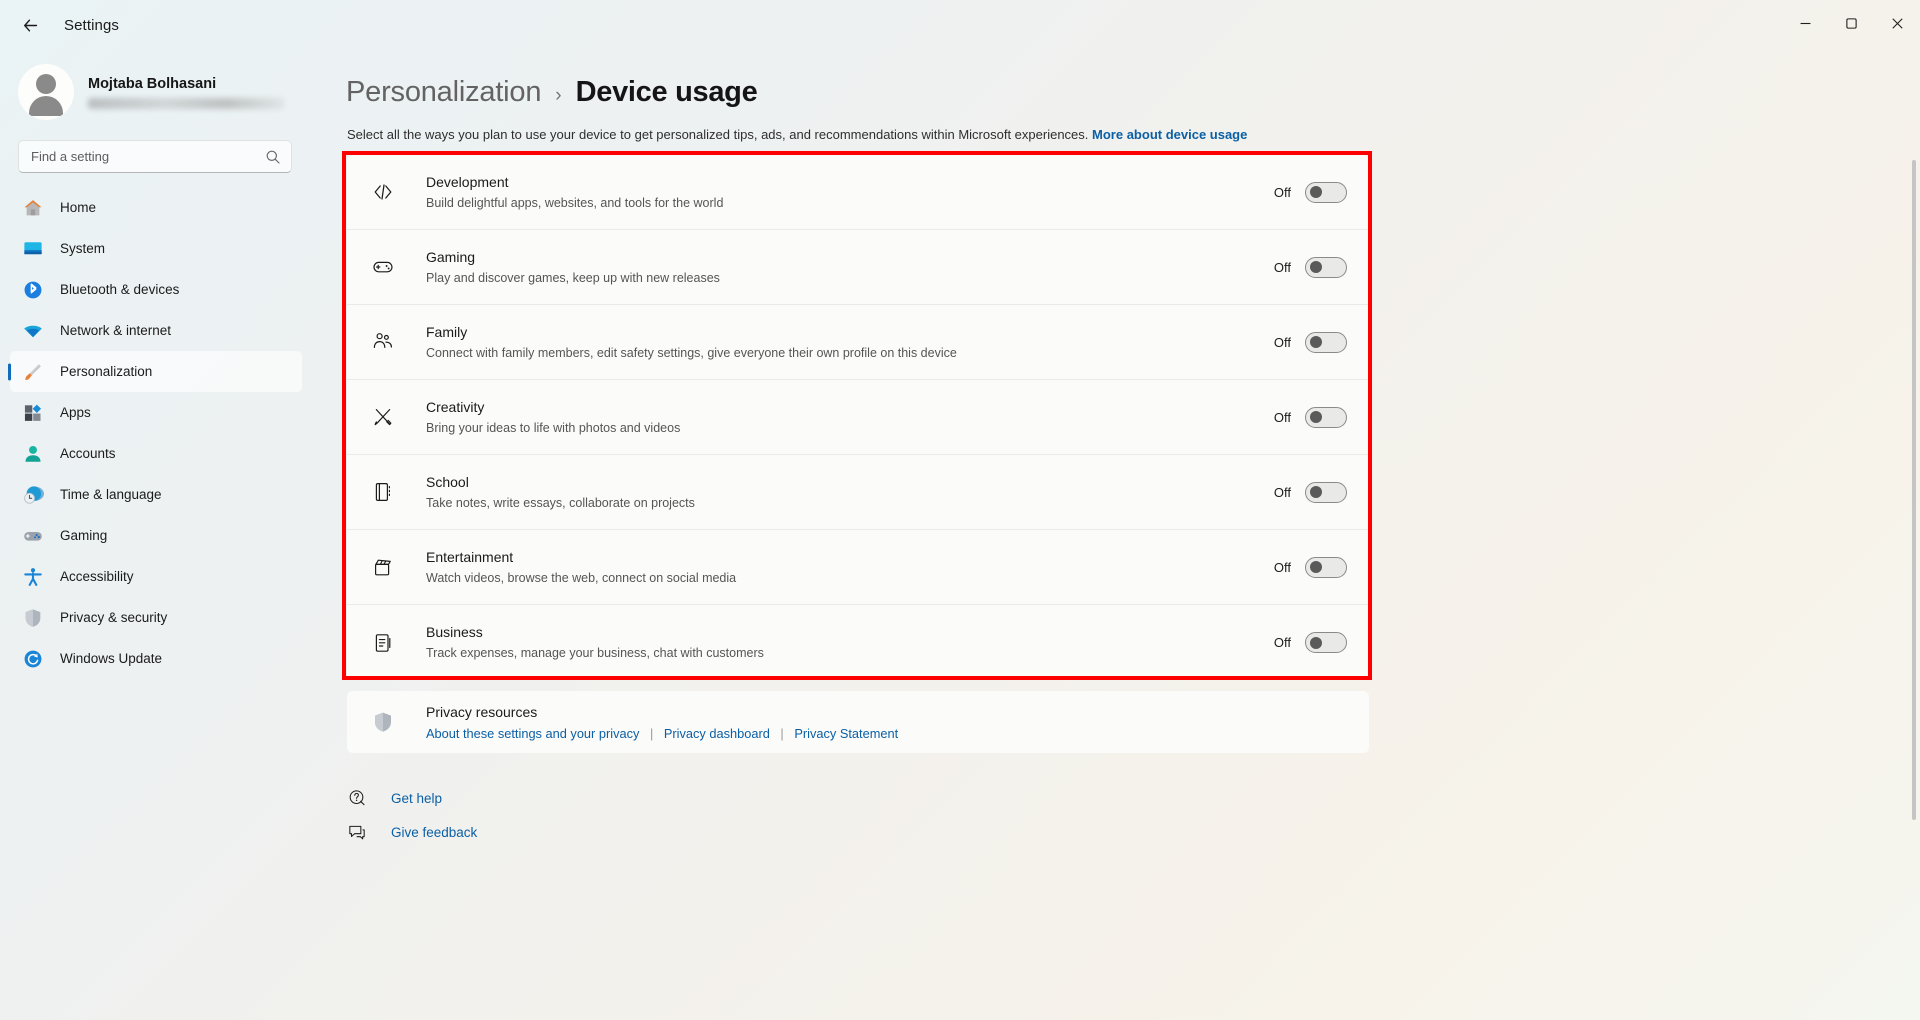 Image resolution: width=1920 pixels, height=1020 pixels. Describe the element at coordinates (383, 192) in the screenshot. I see `code-brackets-icon` at that location.